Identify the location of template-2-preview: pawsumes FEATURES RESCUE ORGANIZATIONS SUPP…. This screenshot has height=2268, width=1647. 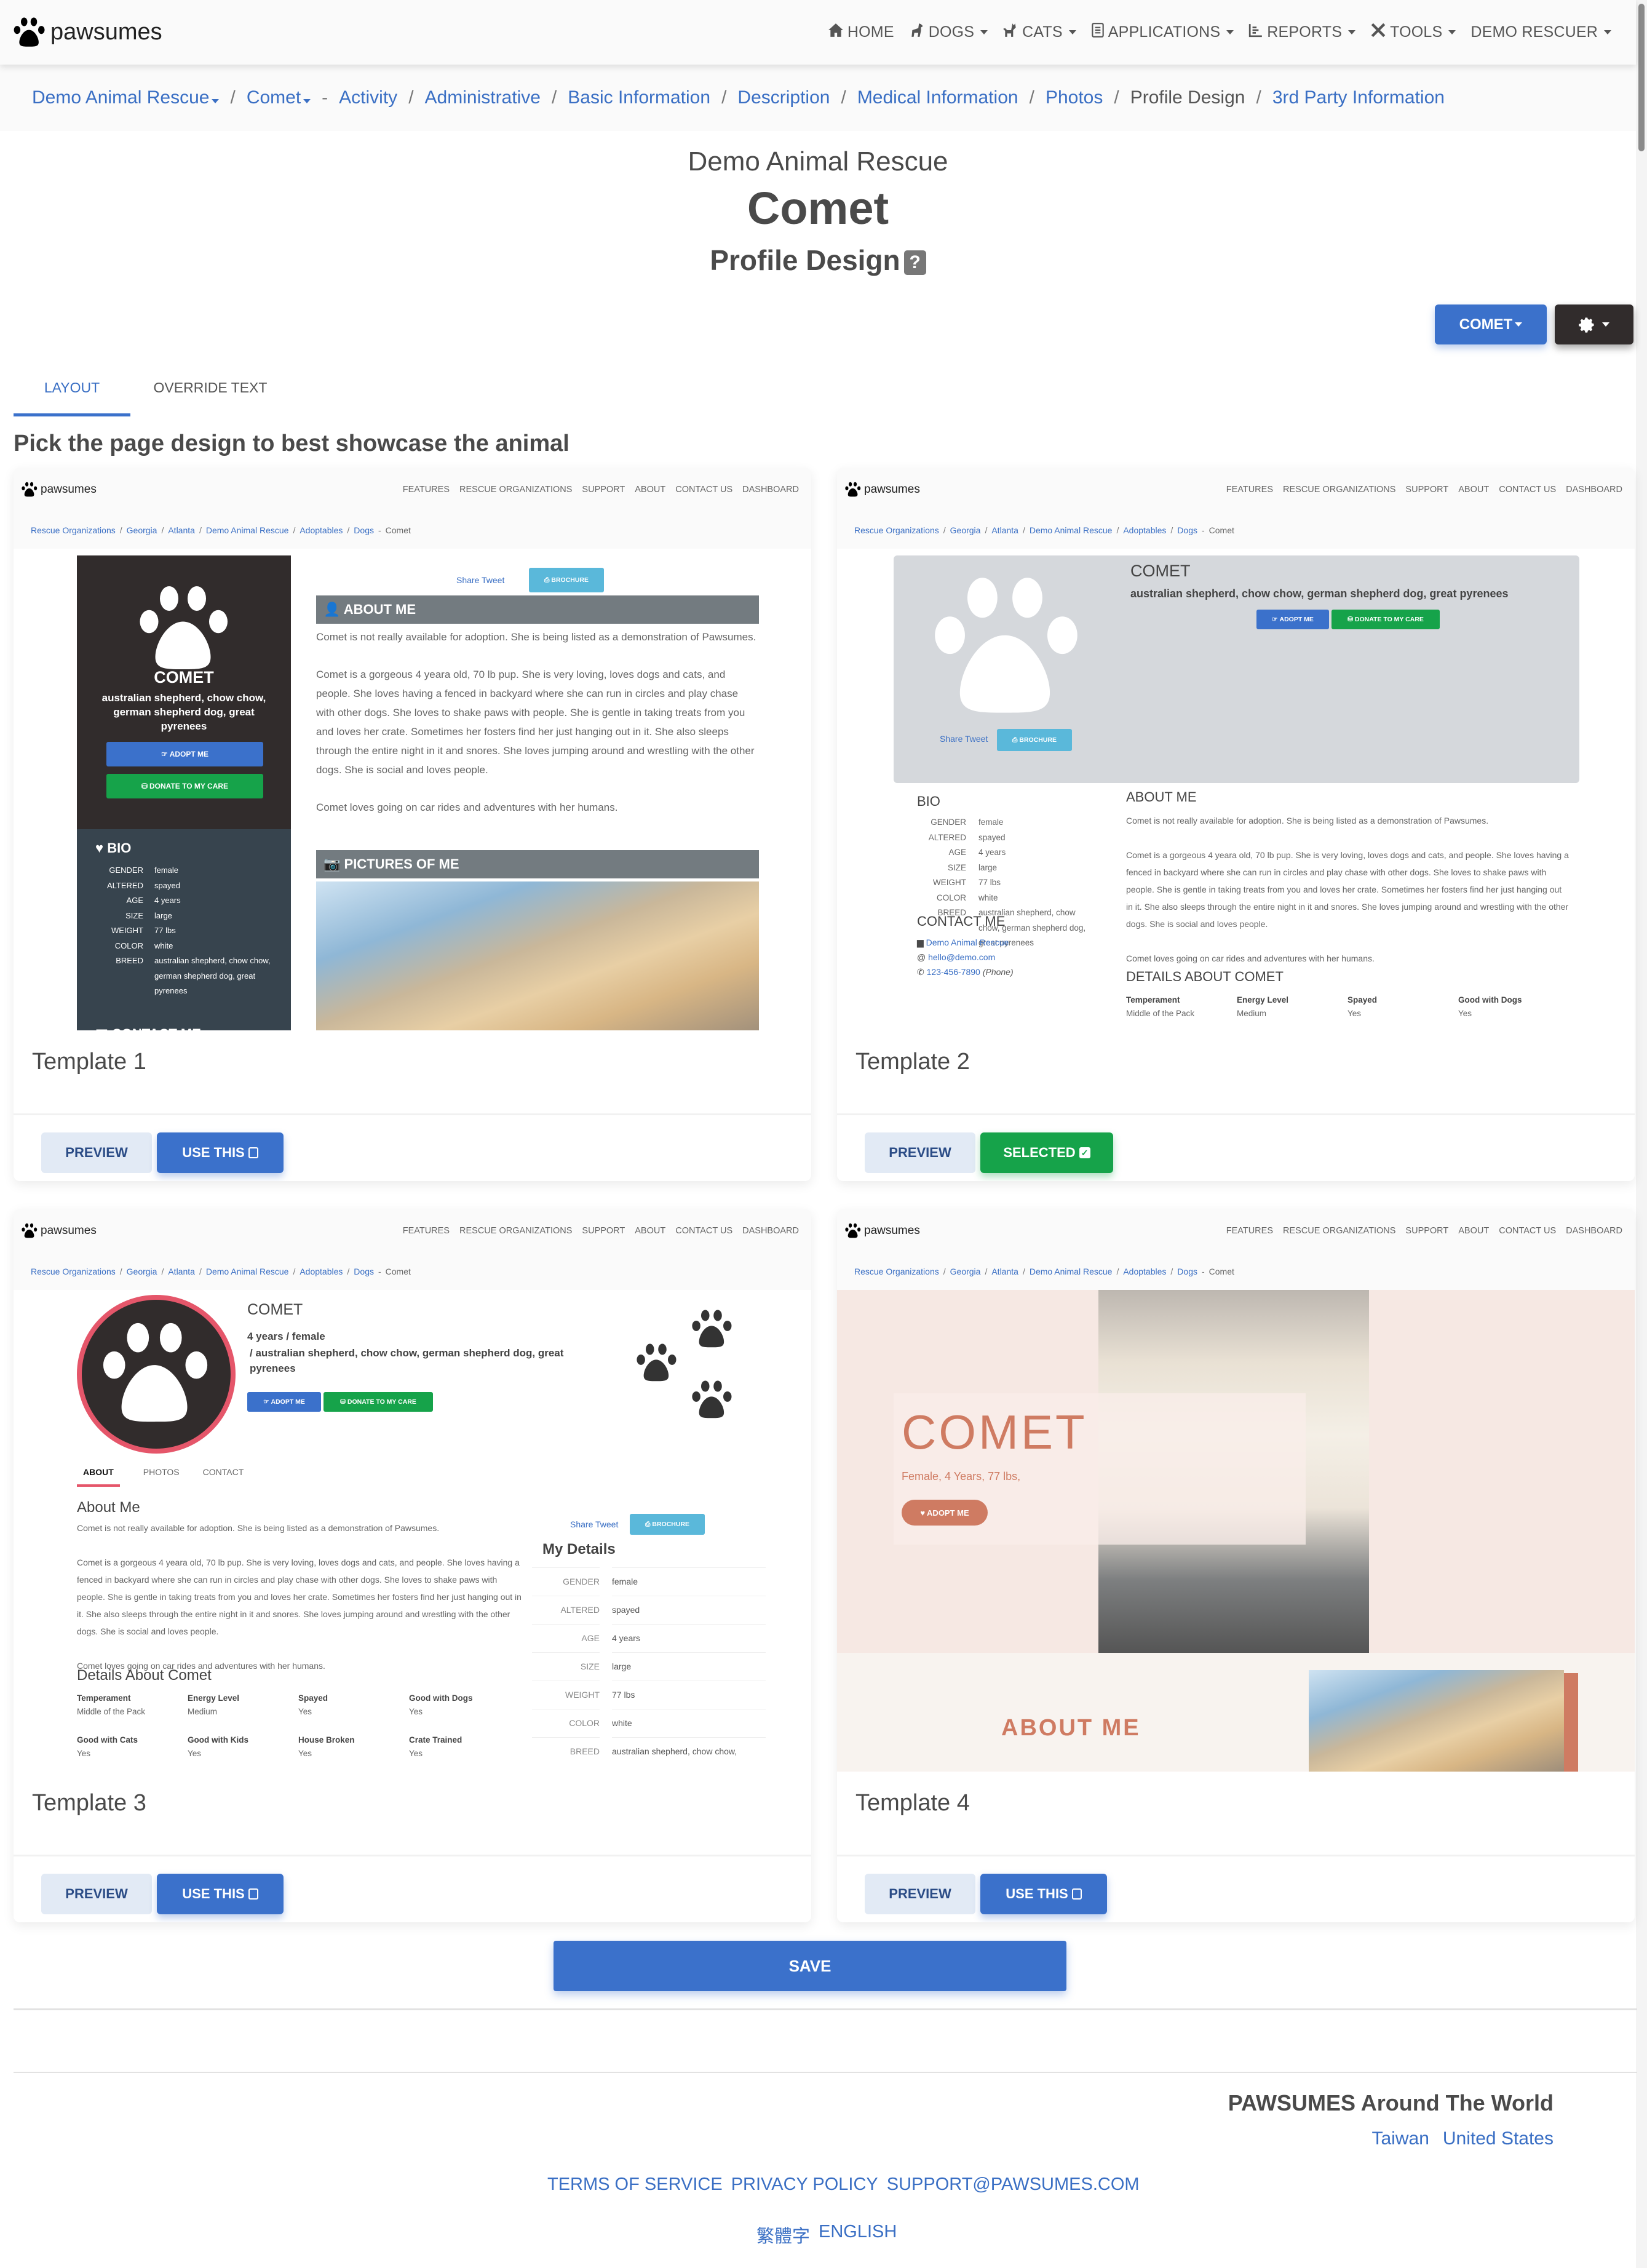
(1236, 749).